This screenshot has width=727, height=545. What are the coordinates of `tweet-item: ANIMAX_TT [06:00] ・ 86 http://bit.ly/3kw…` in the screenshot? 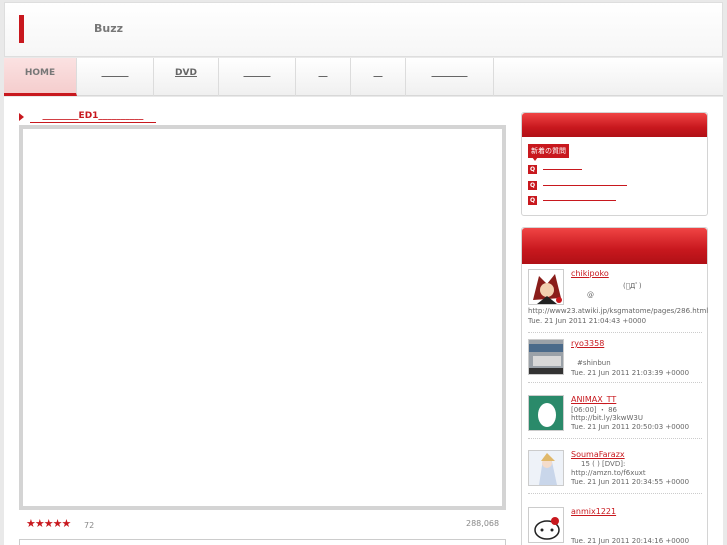 It's located at (615, 415).